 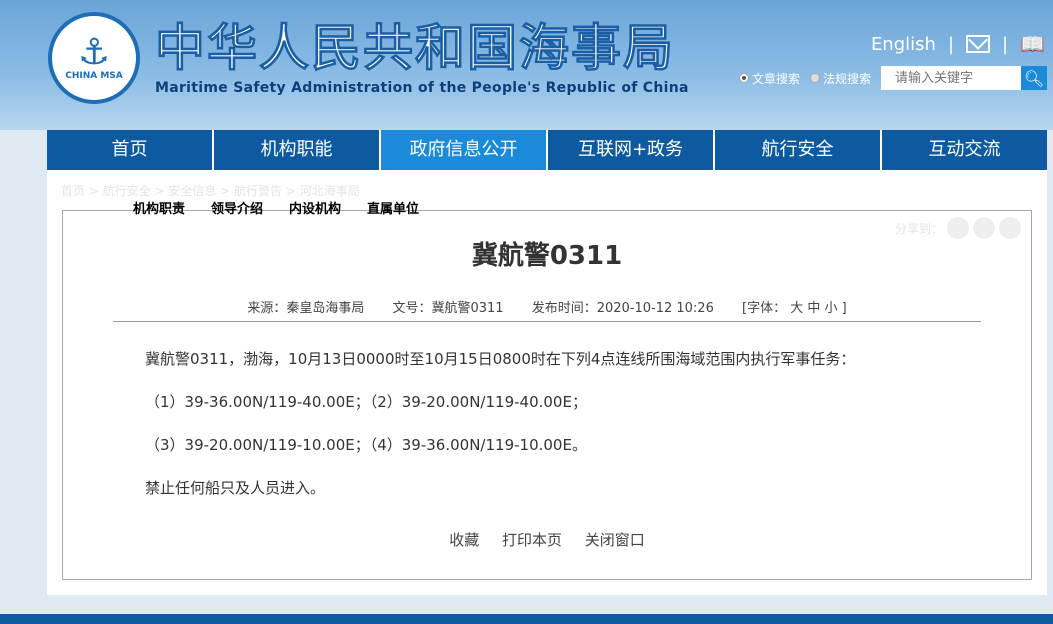 What do you see at coordinates (276, 207) in the screenshot?
I see `subnav-dropdown: 机构职责 领导介绍 内设机构 直属单位` at bounding box center [276, 207].